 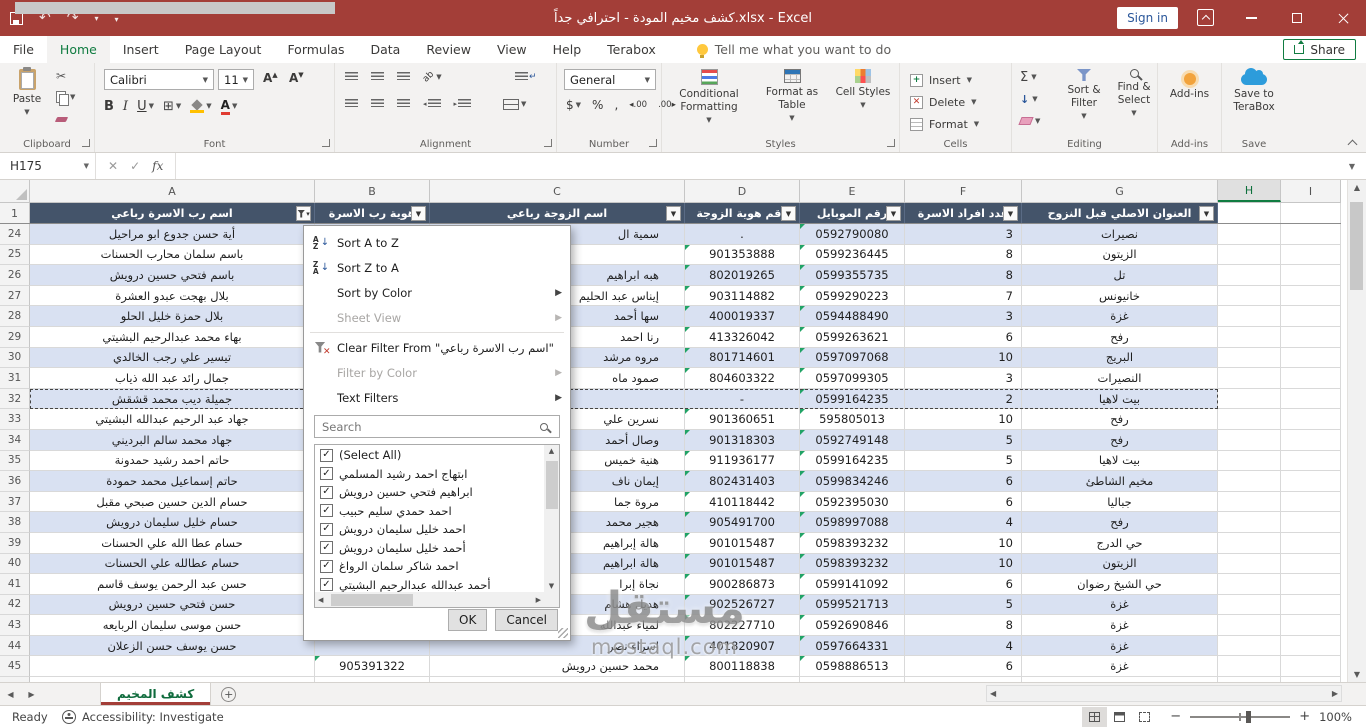 I want to click on row-header: 36, so click(x=15, y=481).